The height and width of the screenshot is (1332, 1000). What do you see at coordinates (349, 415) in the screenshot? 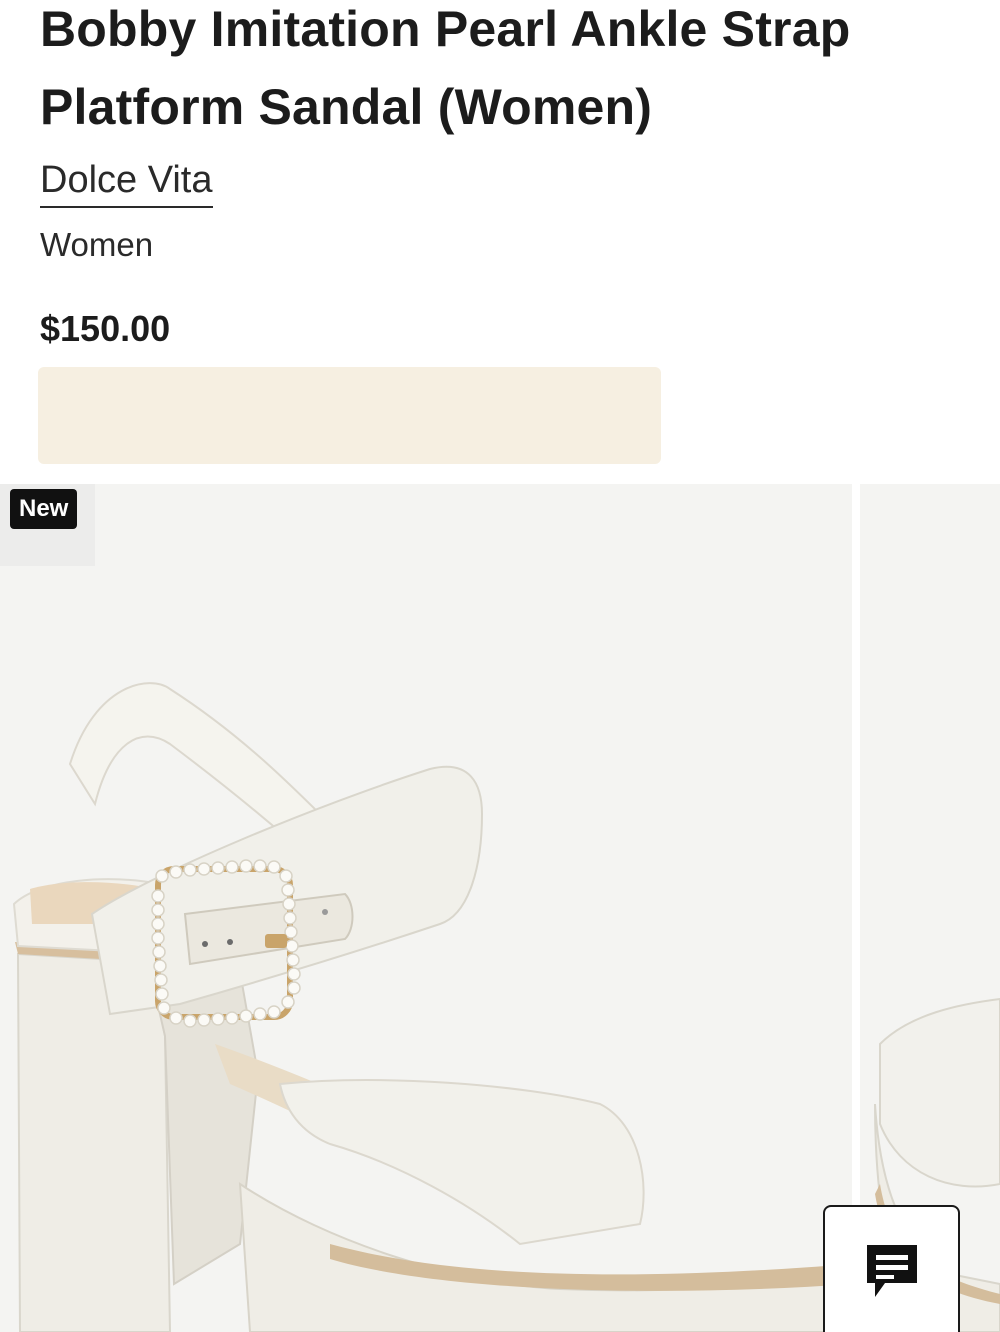
I see `promo-banner` at bounding box center [349, 415].